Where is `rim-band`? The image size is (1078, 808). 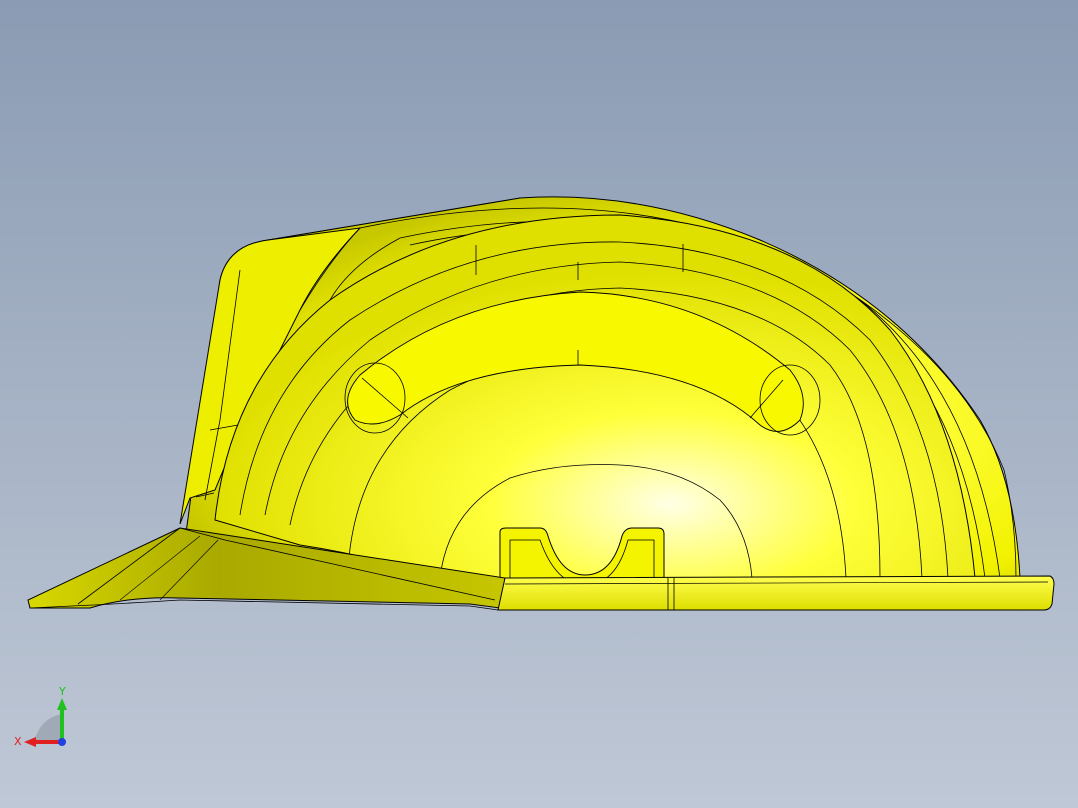 rim-band is located at coordinates (776, 593).